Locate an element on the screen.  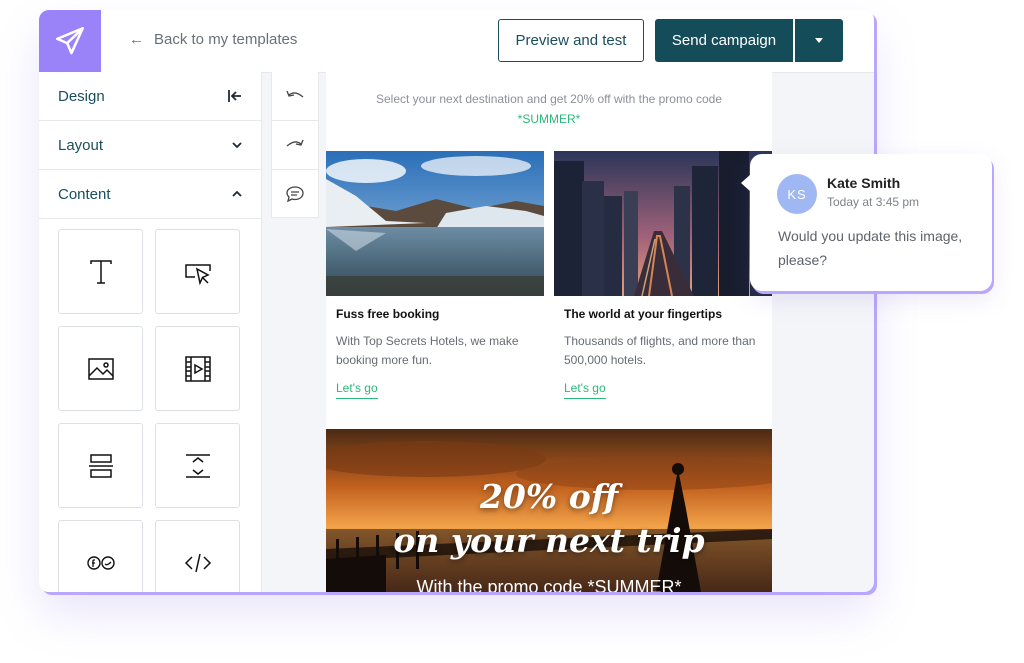
video-block-tile is located at coordinates (197, 368).